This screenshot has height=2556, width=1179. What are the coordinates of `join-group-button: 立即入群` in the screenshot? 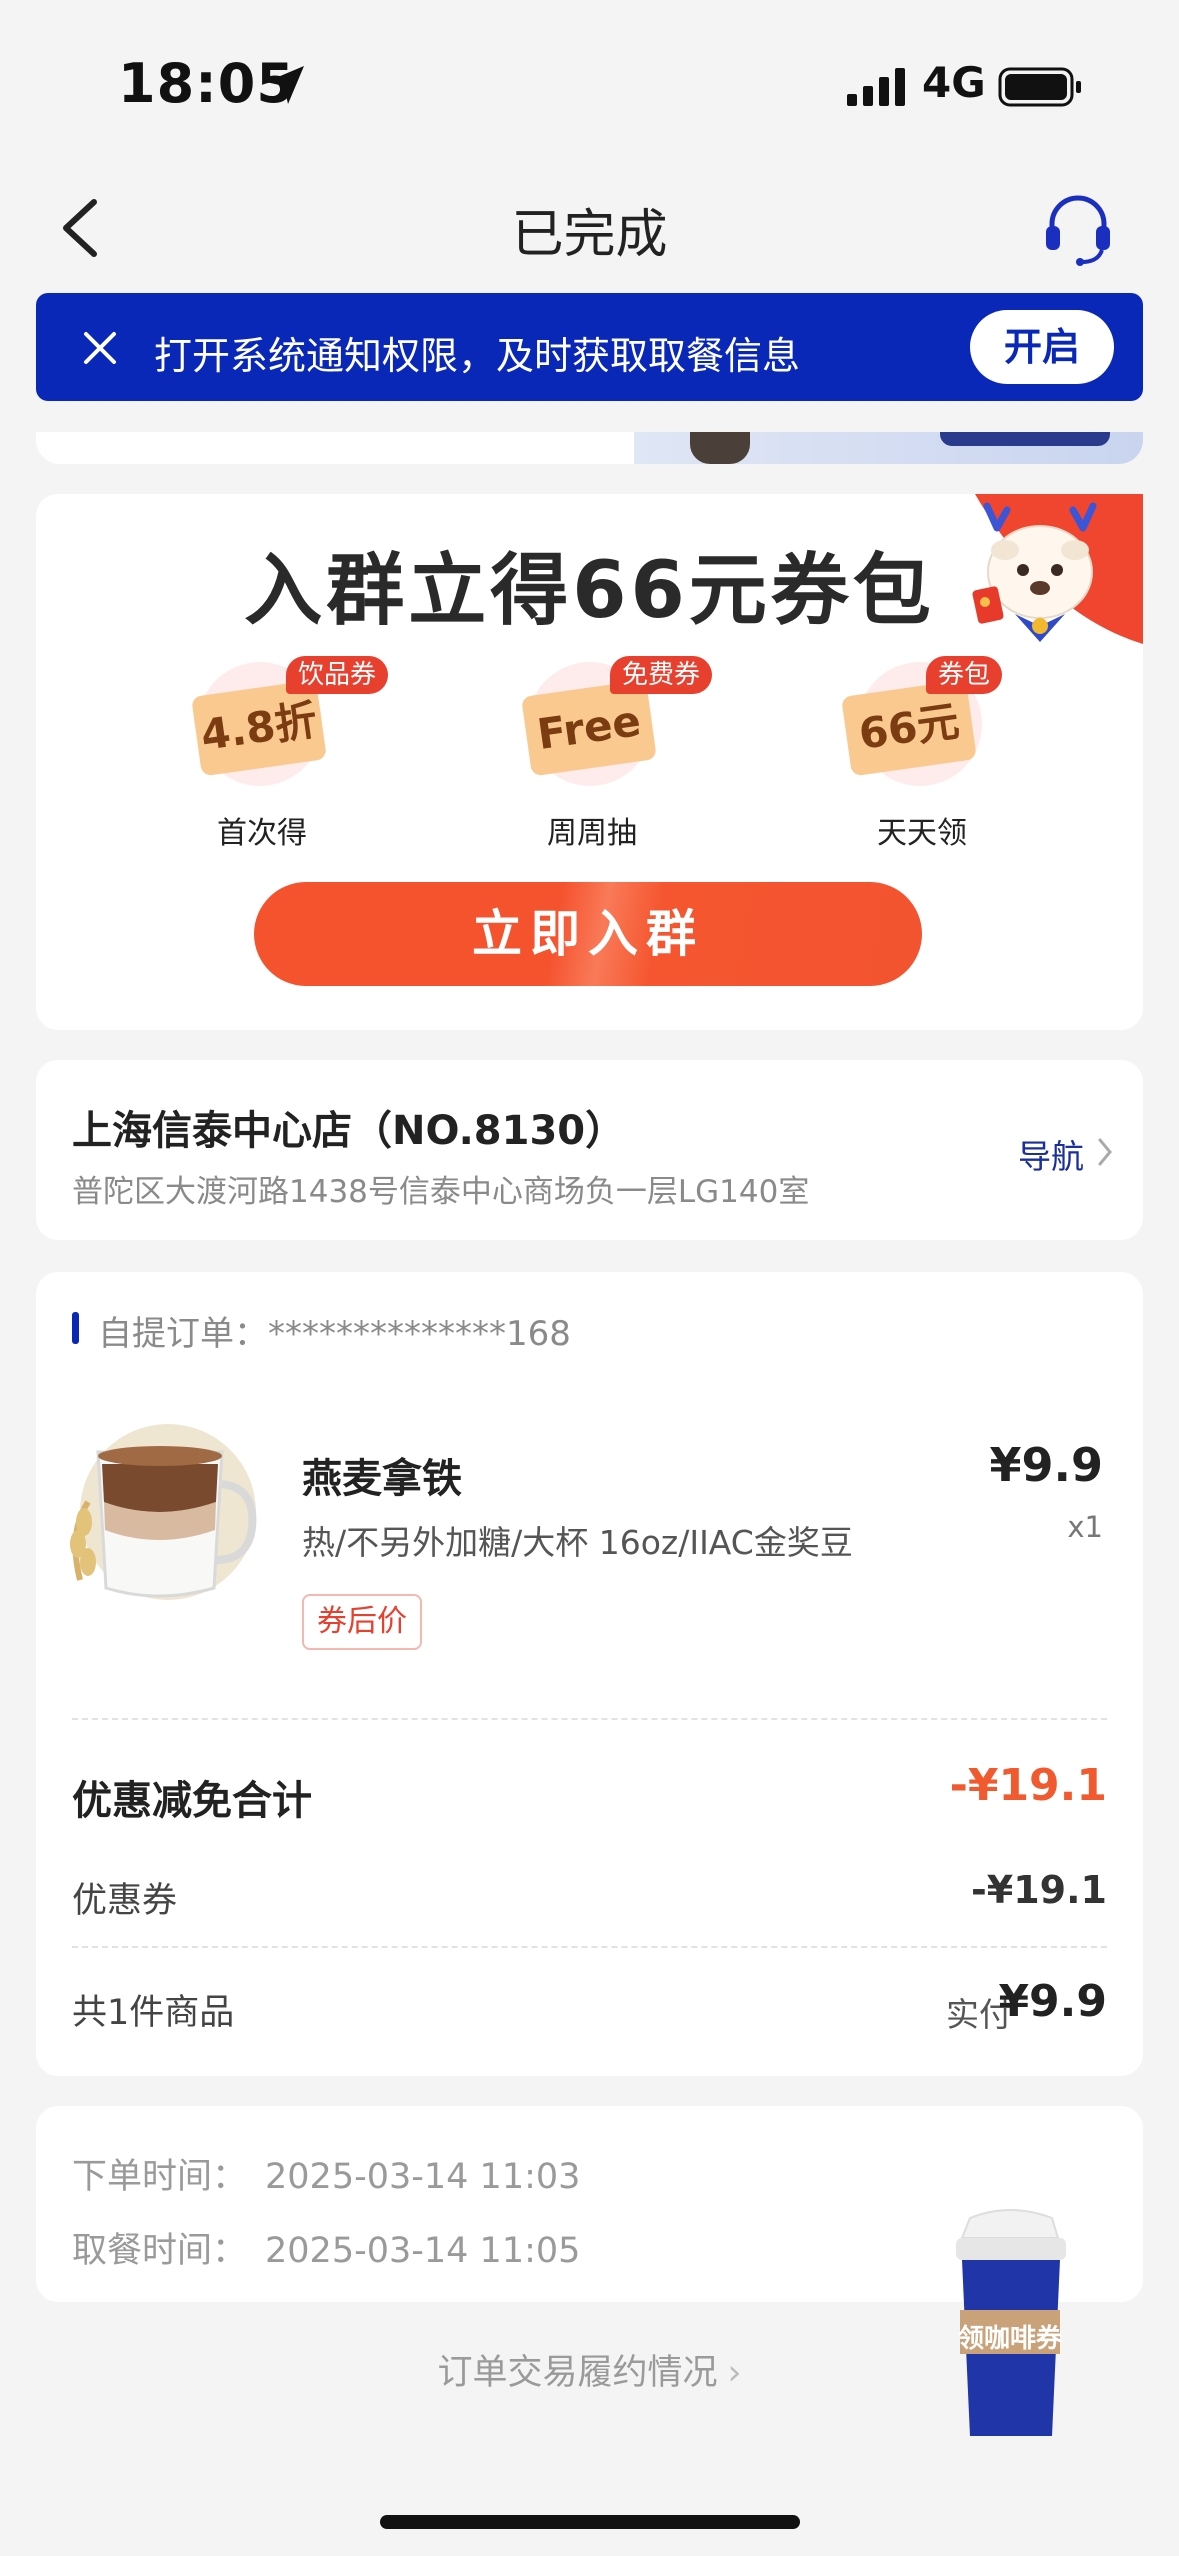 It's located at (588, 934).